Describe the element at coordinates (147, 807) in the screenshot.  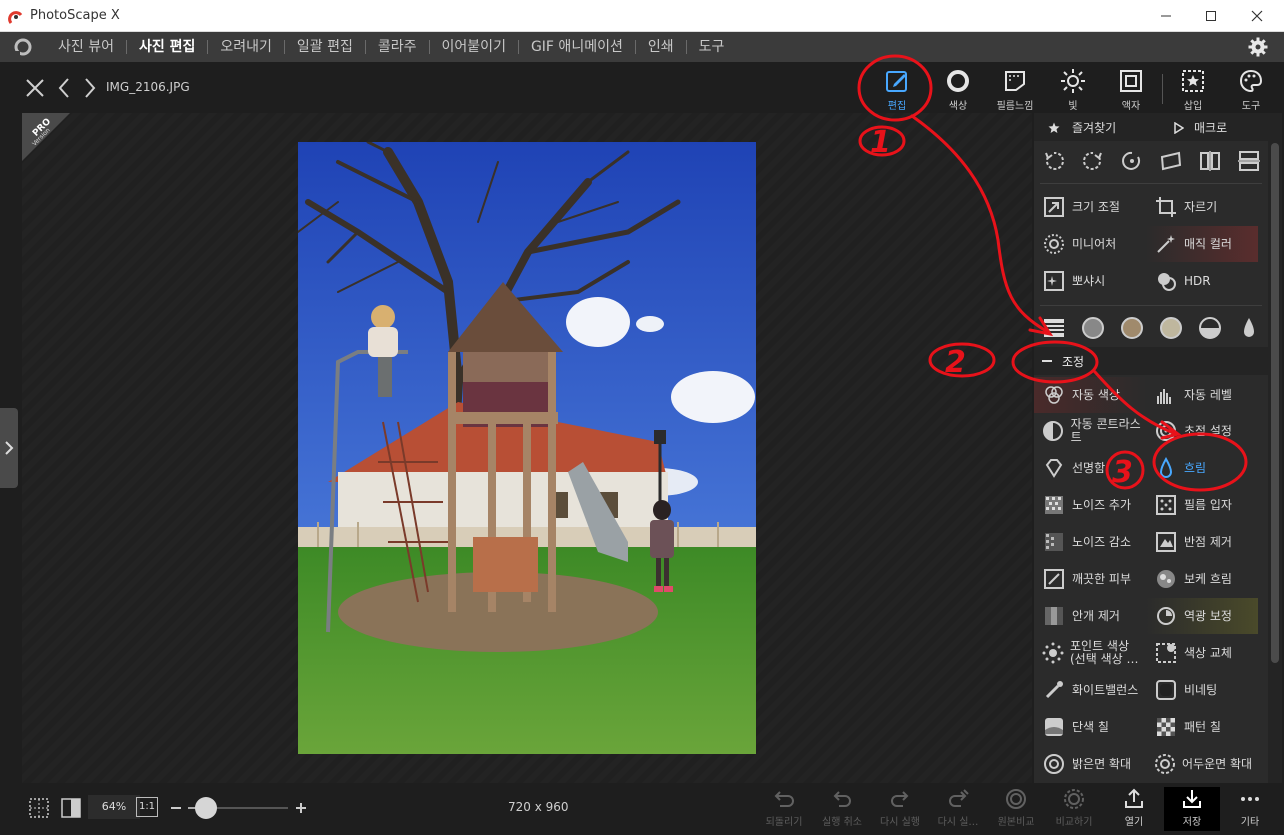
I see `actual-size-button: 1:1` at that location.